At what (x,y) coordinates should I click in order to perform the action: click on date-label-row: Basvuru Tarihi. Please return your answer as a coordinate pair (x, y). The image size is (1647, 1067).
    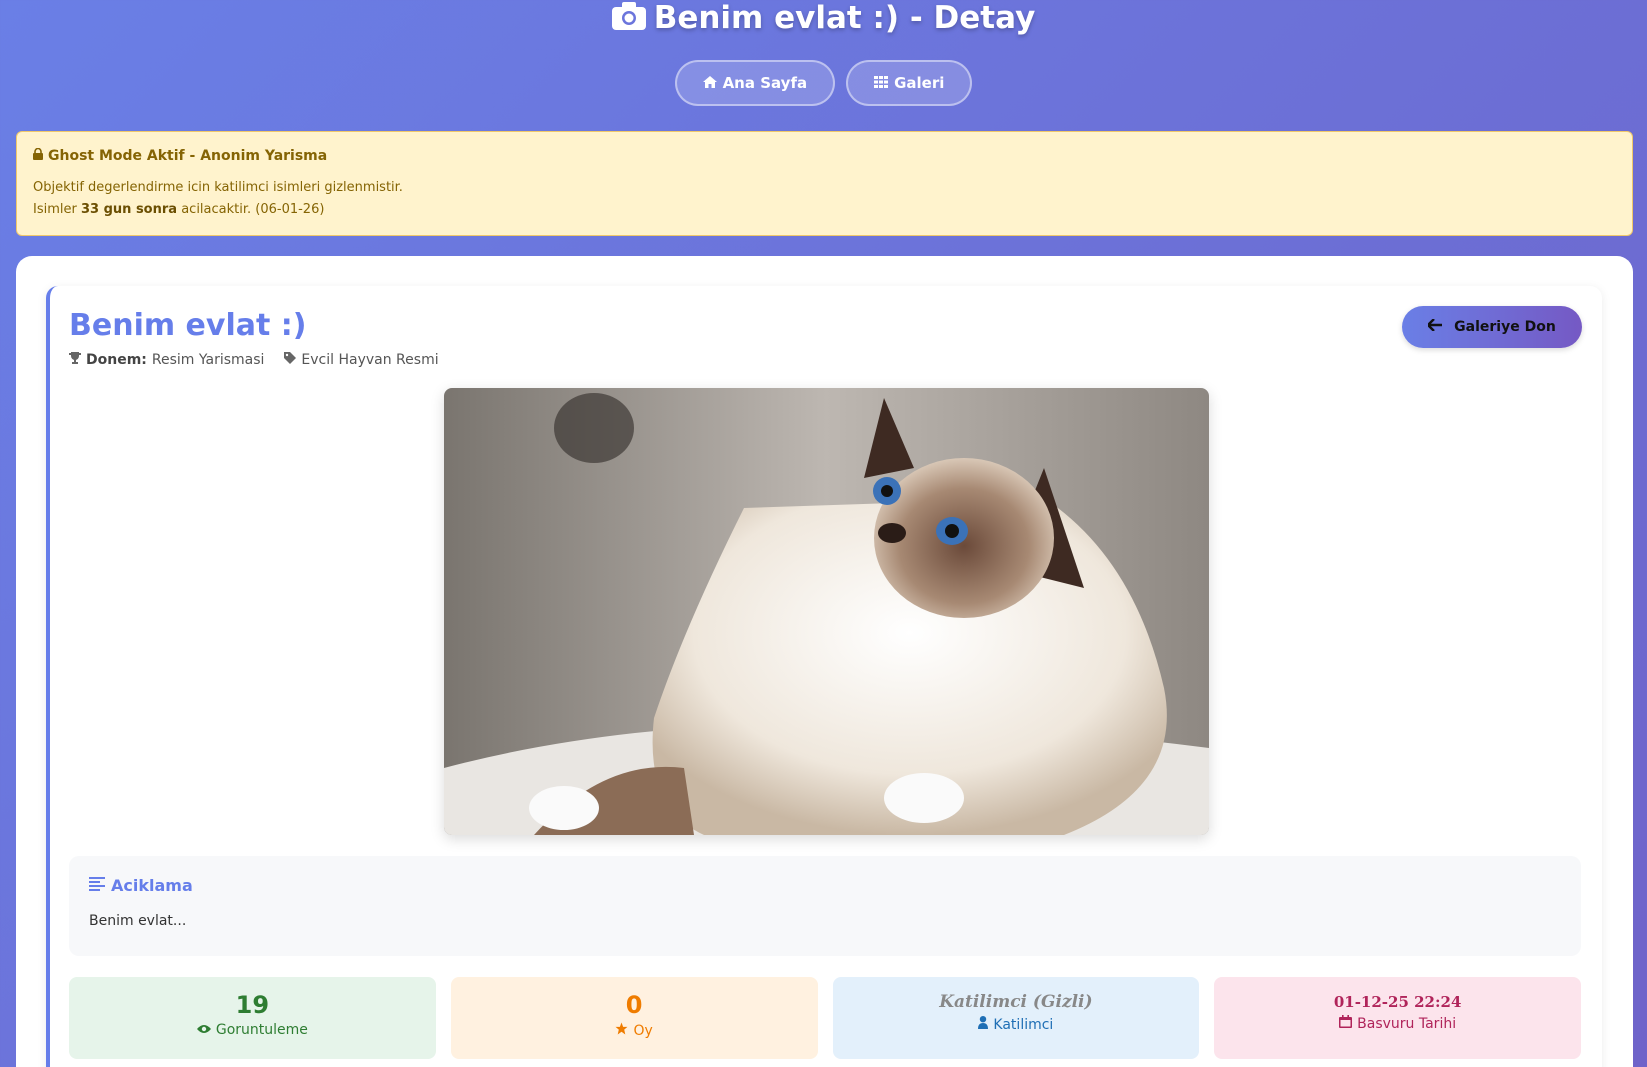
    Looking at the image, I should click on (1397, 1023).